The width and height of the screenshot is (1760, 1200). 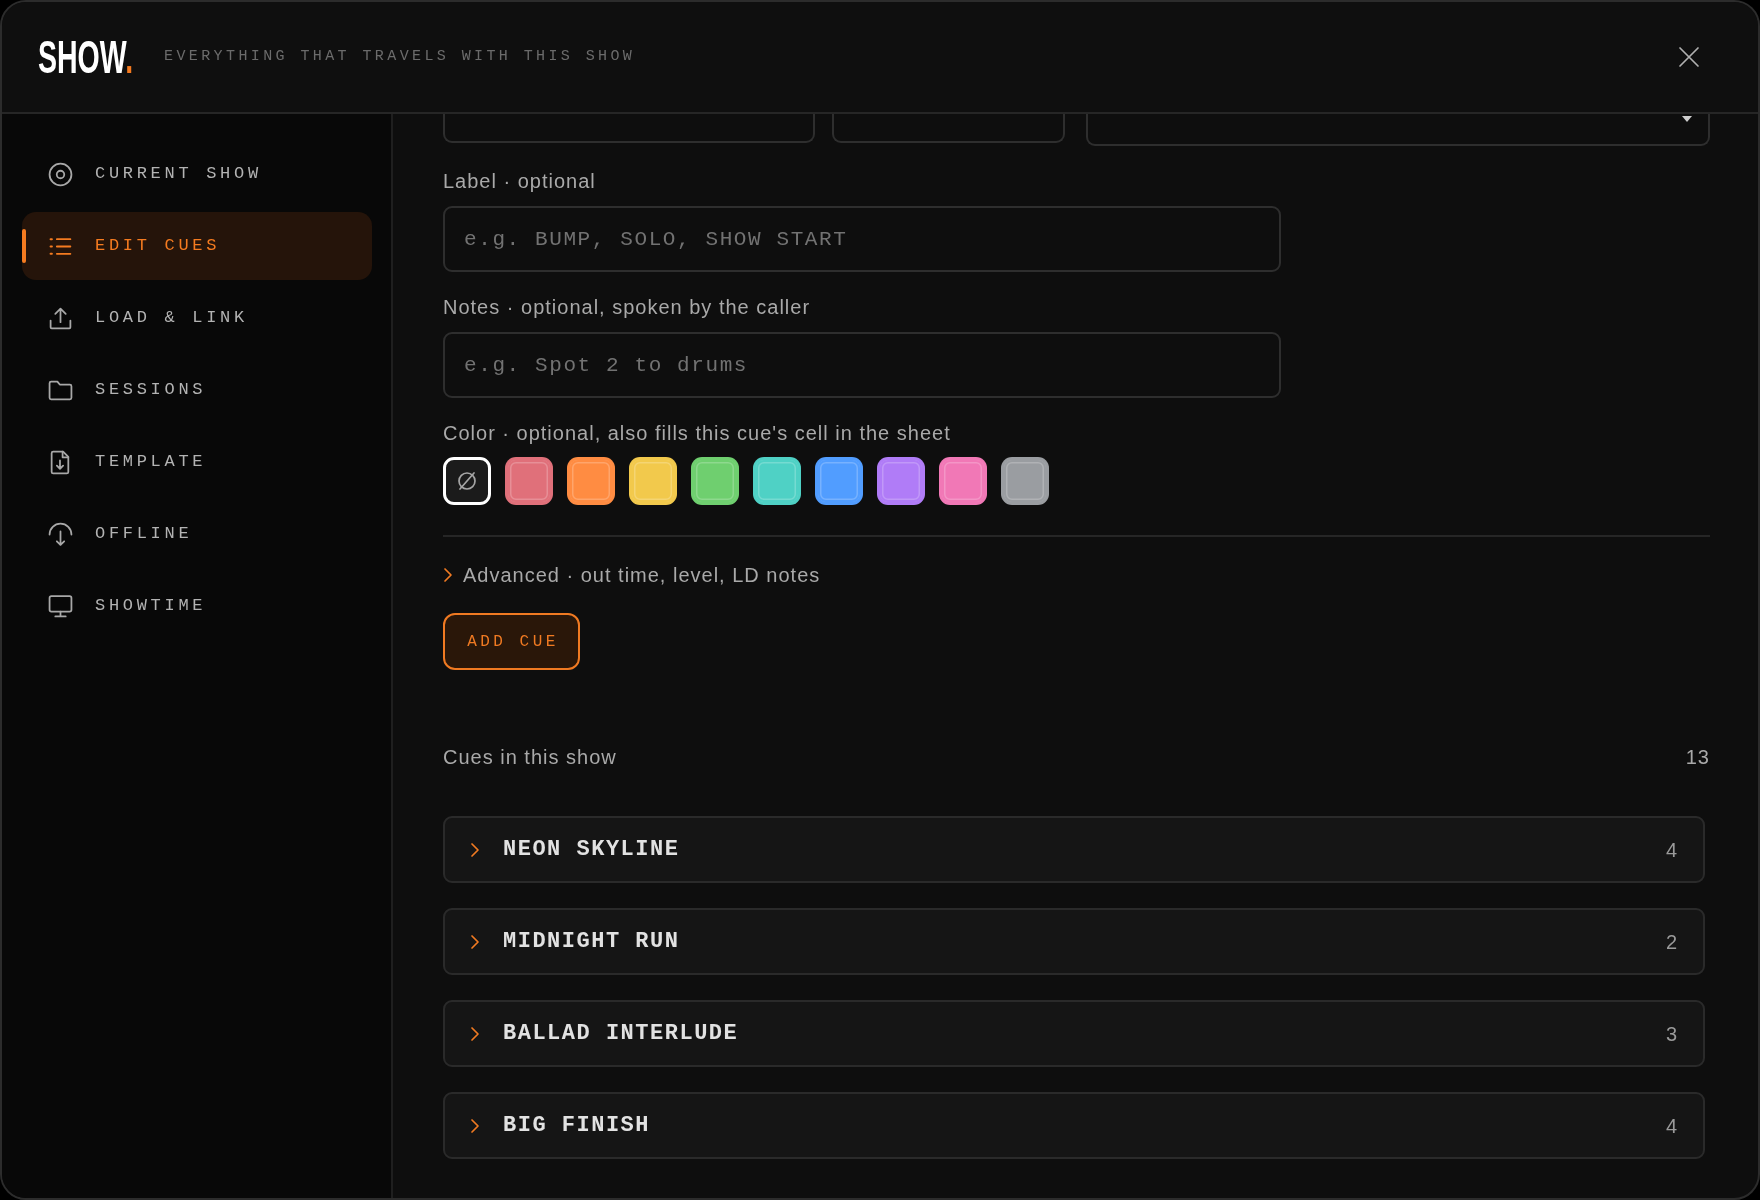 What do you see at coordinates (1697, 757) in the screenshot?
I see `cue-count: 13` at bounding box center [1697, 757].